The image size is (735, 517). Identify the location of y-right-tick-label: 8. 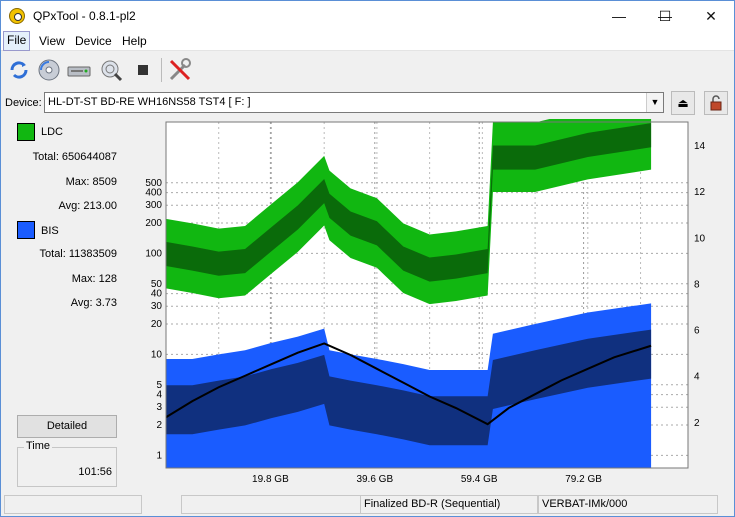
(697, 284).